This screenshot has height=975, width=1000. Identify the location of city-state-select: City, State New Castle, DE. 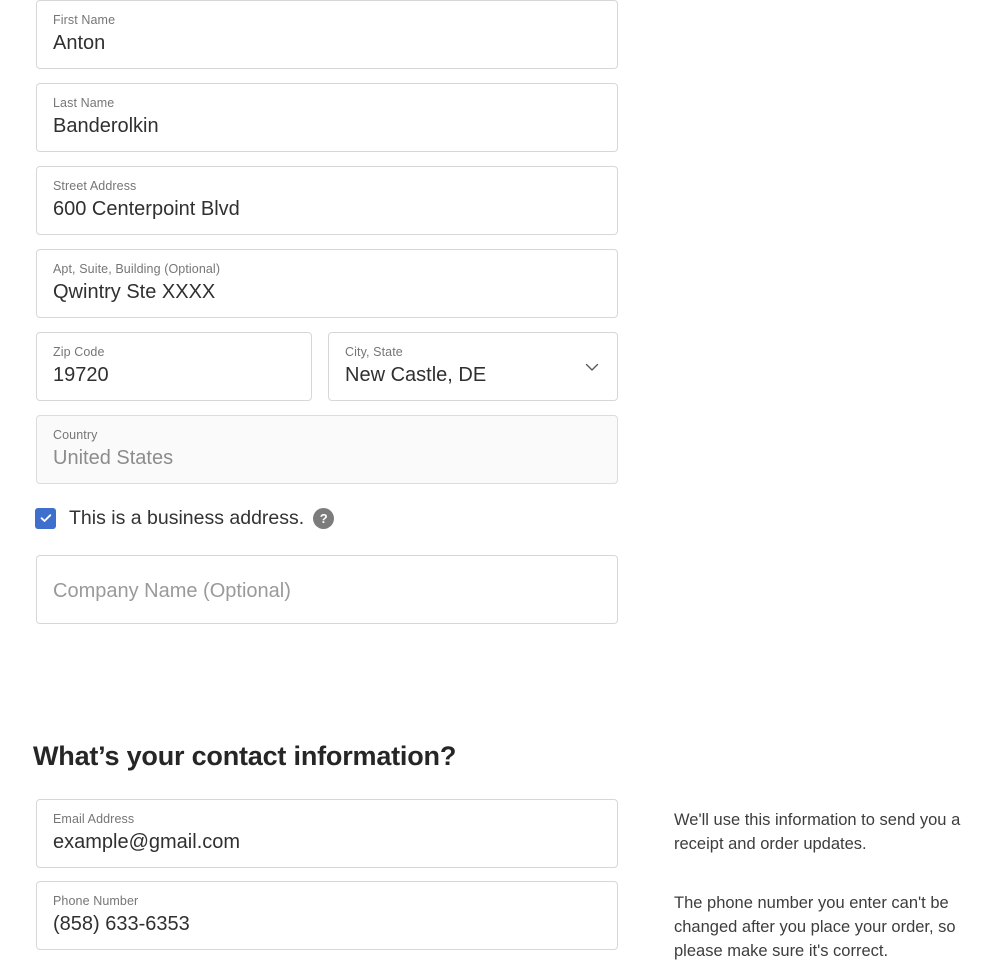
(473, 366).